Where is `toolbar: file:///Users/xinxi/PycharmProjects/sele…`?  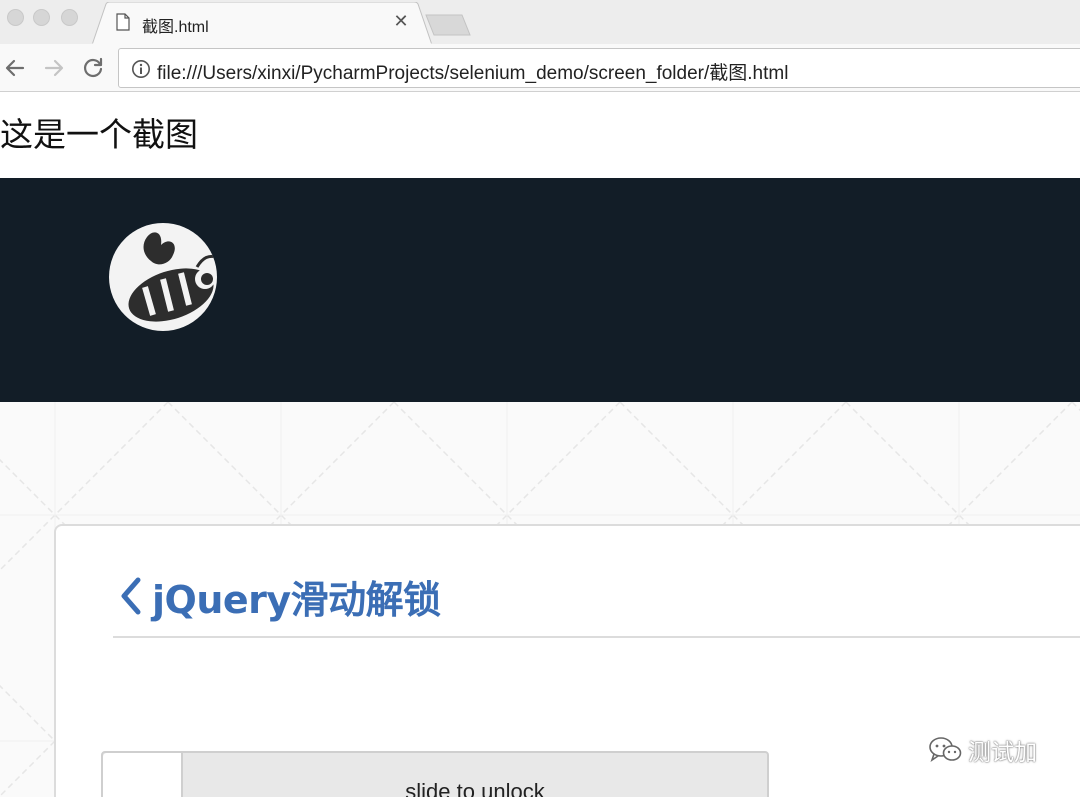
toolbar: file:///Users/xinxi/PycharmProjects/sele… is located at coordinates (540, 68).